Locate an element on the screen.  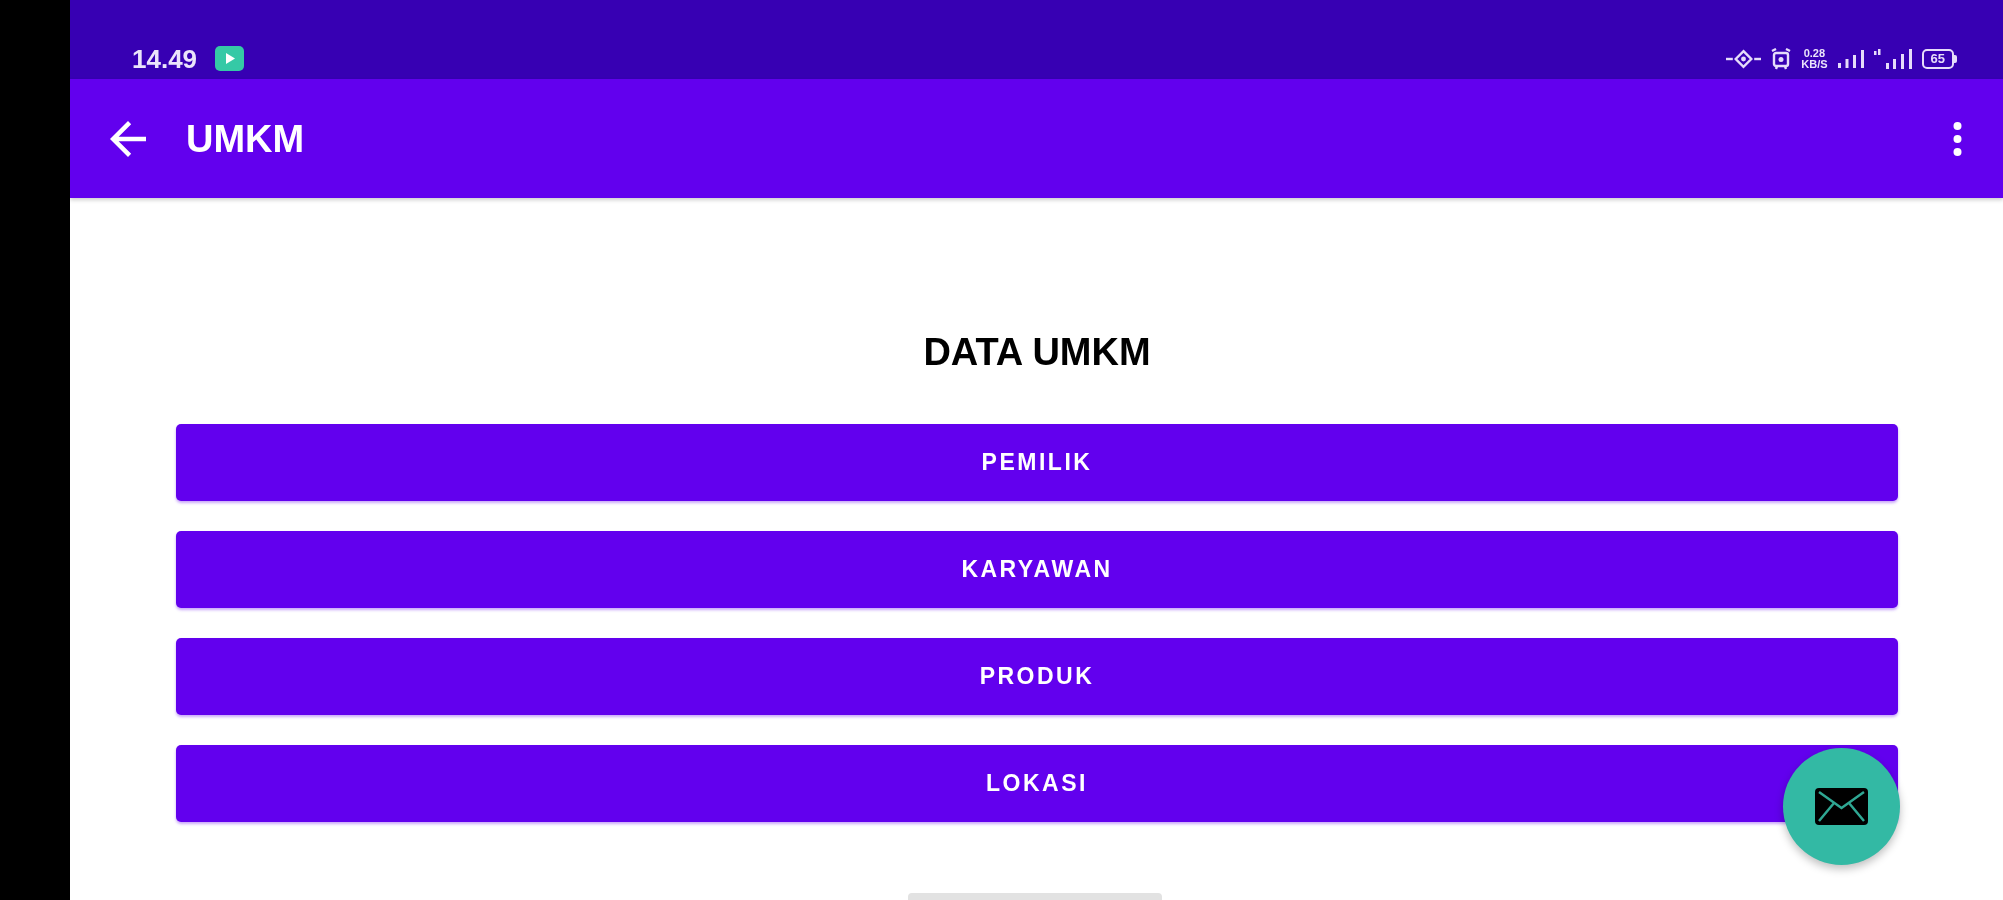
back-button is located at coordinates (128, 138).